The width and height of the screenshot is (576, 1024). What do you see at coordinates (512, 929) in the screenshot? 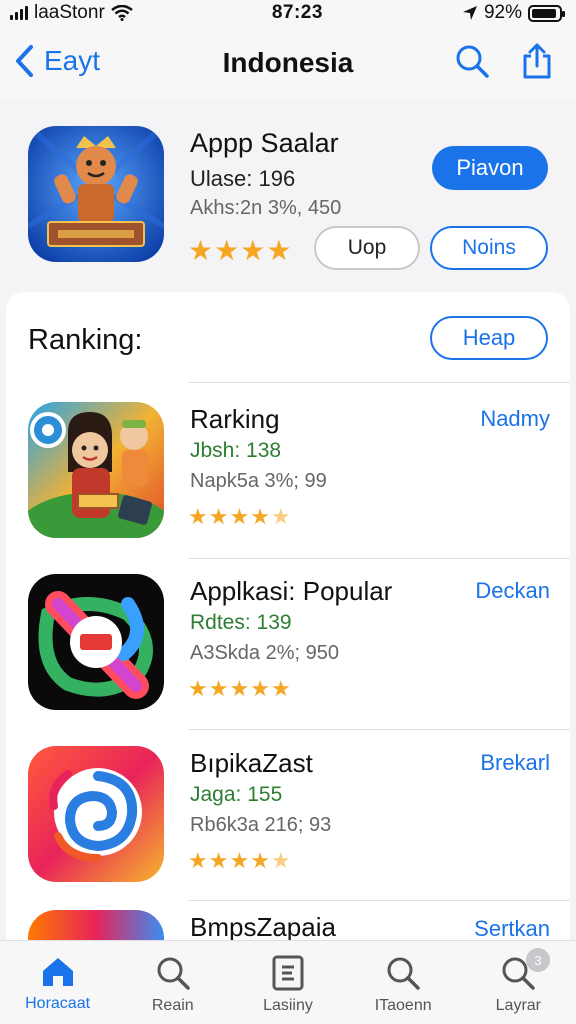
I see `app-action-link: Sertkan` at bounding box center [512, 929].